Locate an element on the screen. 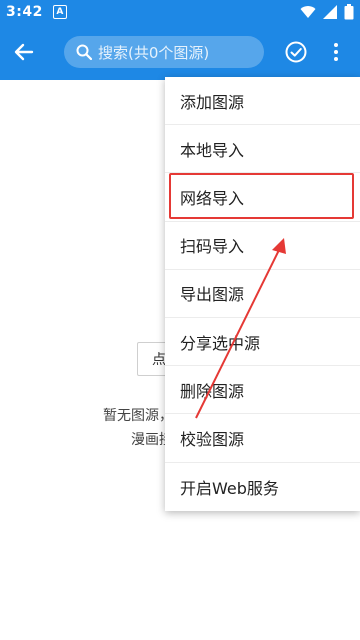  arrow-left-icon is located at coordinates (24, 52).